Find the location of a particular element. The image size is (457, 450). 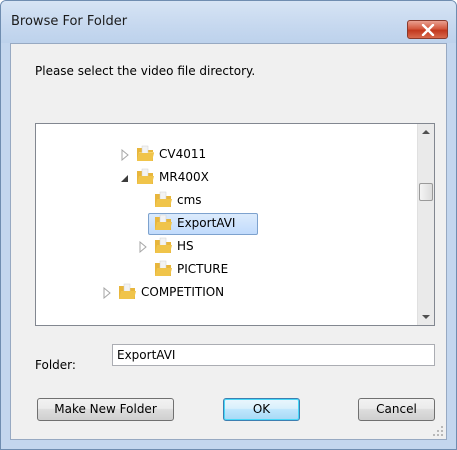

collapse-arrow-icon is located at coordinates (125, 178).